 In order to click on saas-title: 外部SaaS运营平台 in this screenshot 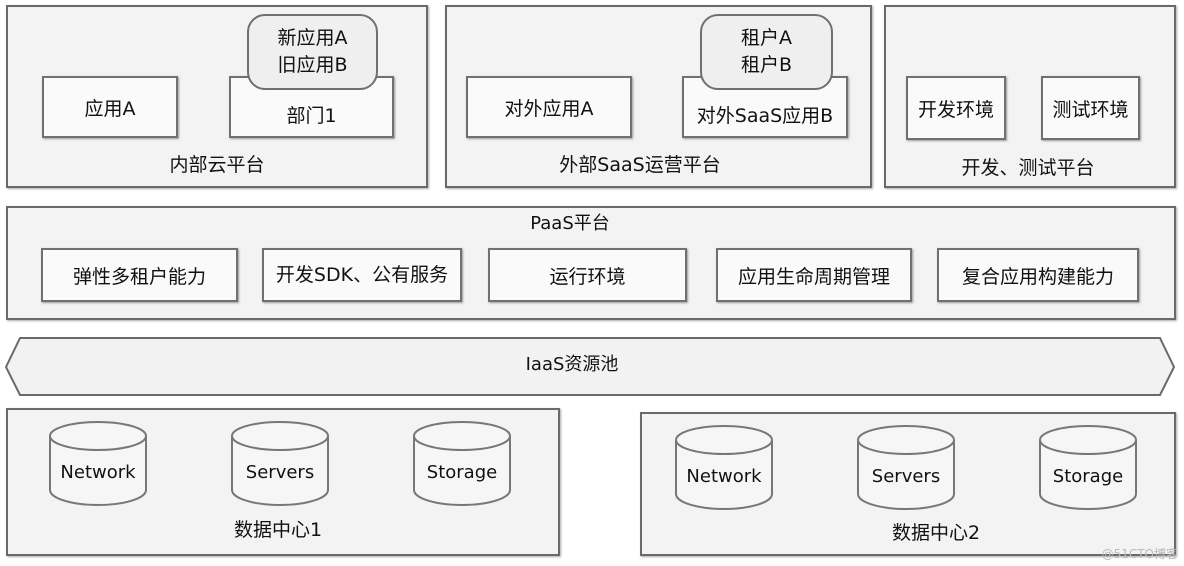, I will do `click(640, 165)`.